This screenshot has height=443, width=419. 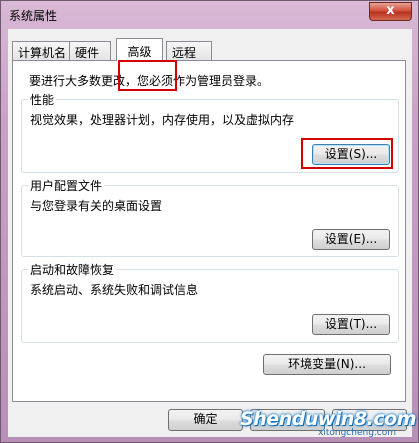 What do you see at coordinates (42, 99) in the screenshot?
I see `performance-title: 性能` at bounding box center [42, 99].